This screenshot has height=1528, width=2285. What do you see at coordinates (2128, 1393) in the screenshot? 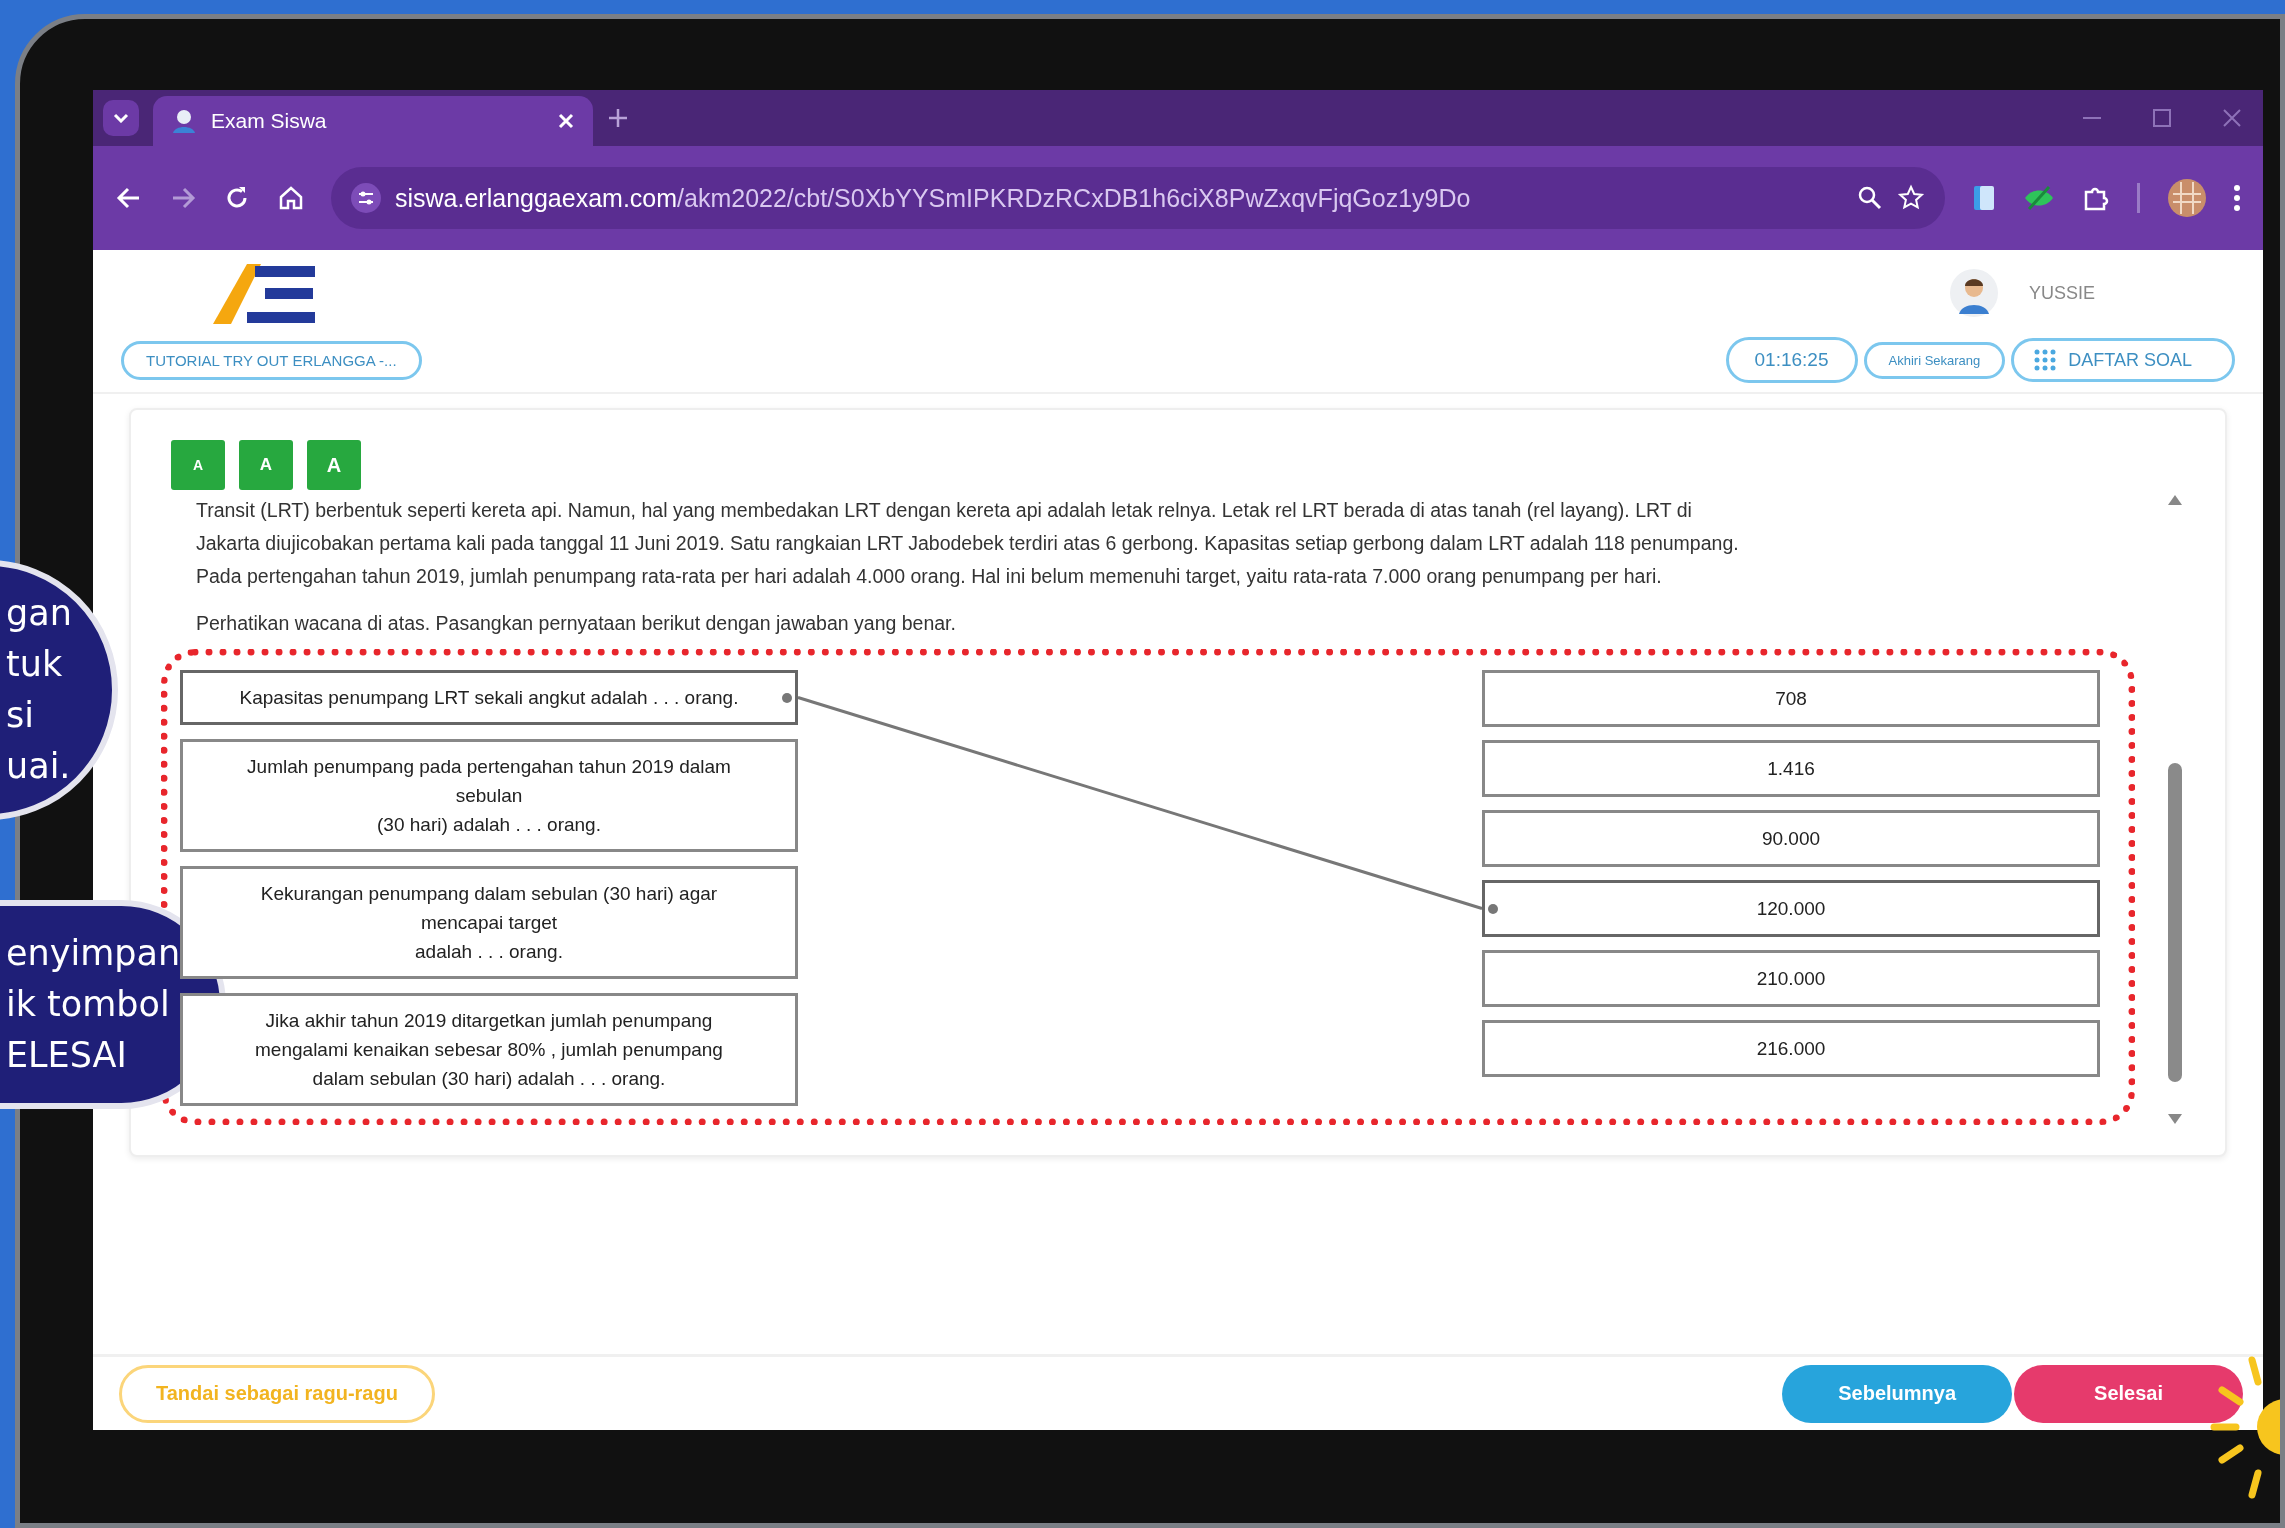
I see `finish-button: Selesai` at bounding box center [2128, 1393].